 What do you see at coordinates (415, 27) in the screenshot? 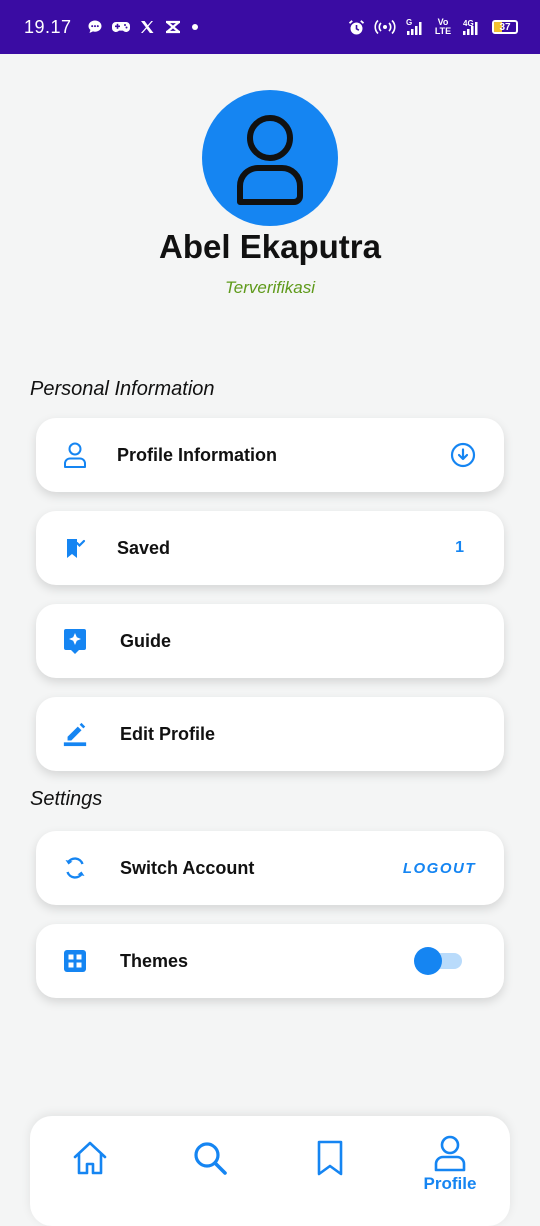
I see `signal-strength-icon: G` at bounding box center [415, 27].